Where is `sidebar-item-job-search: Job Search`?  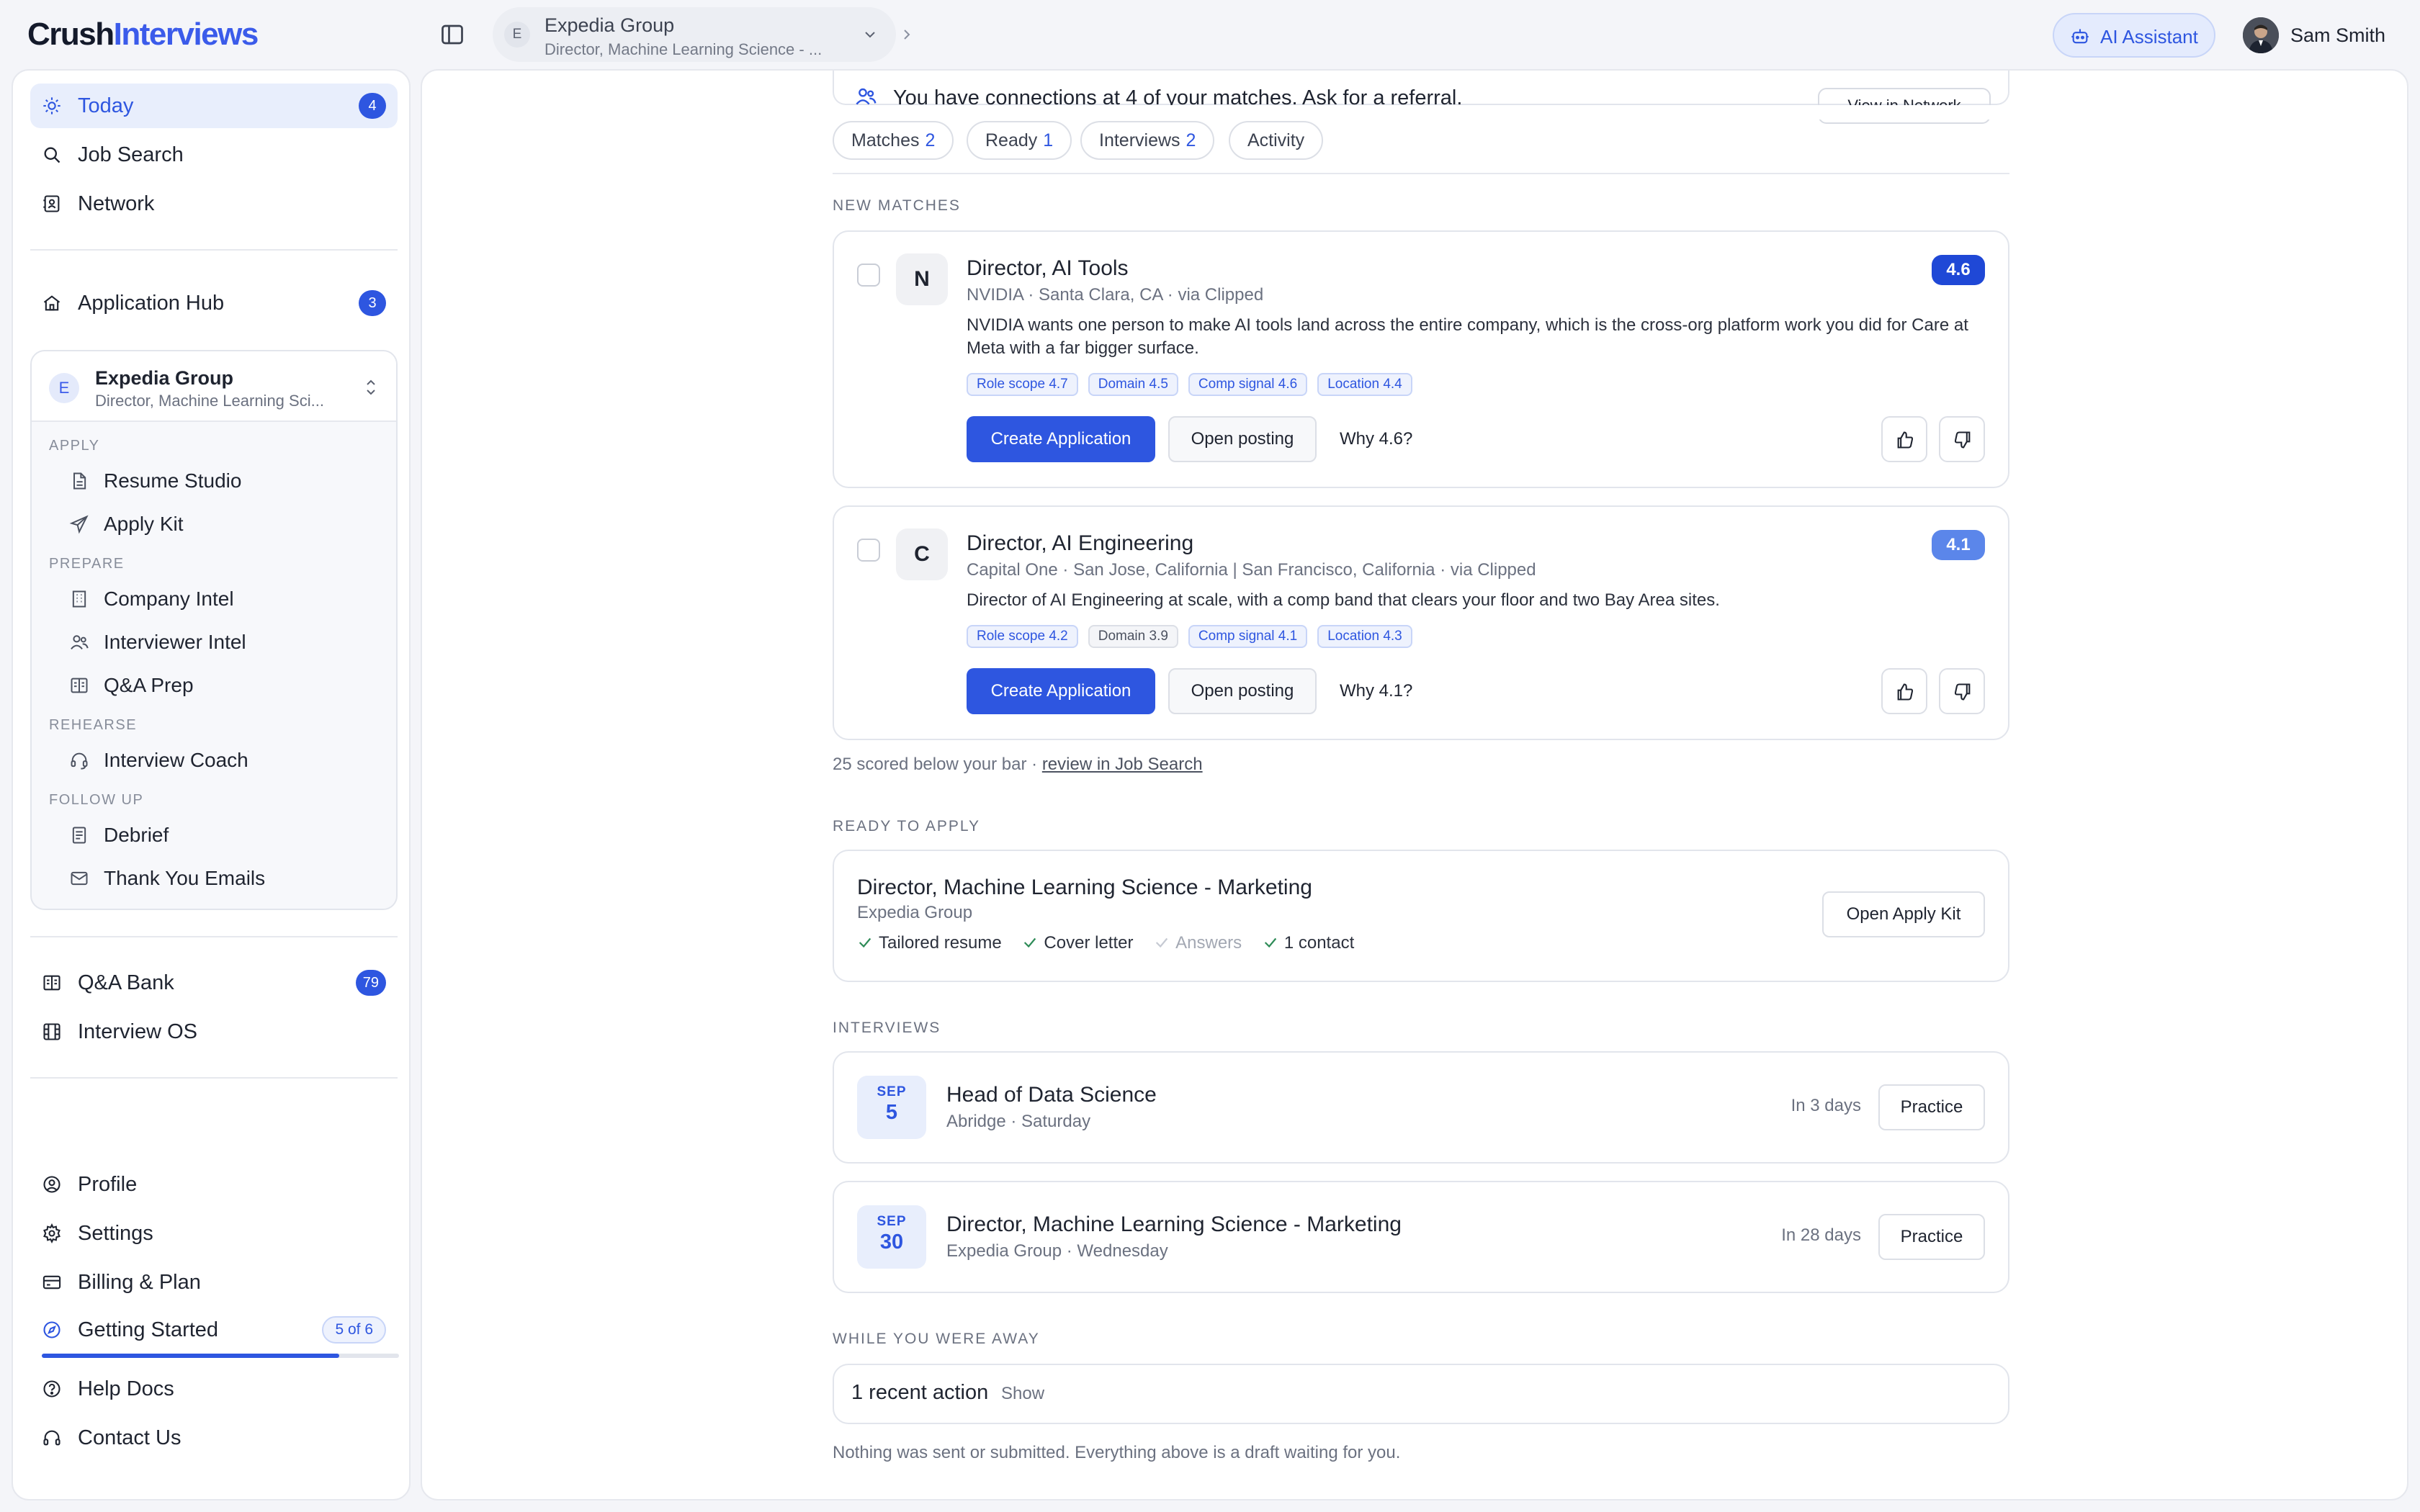 sidebar-item-job-search: Job Search is located at coordinates (214, 154).